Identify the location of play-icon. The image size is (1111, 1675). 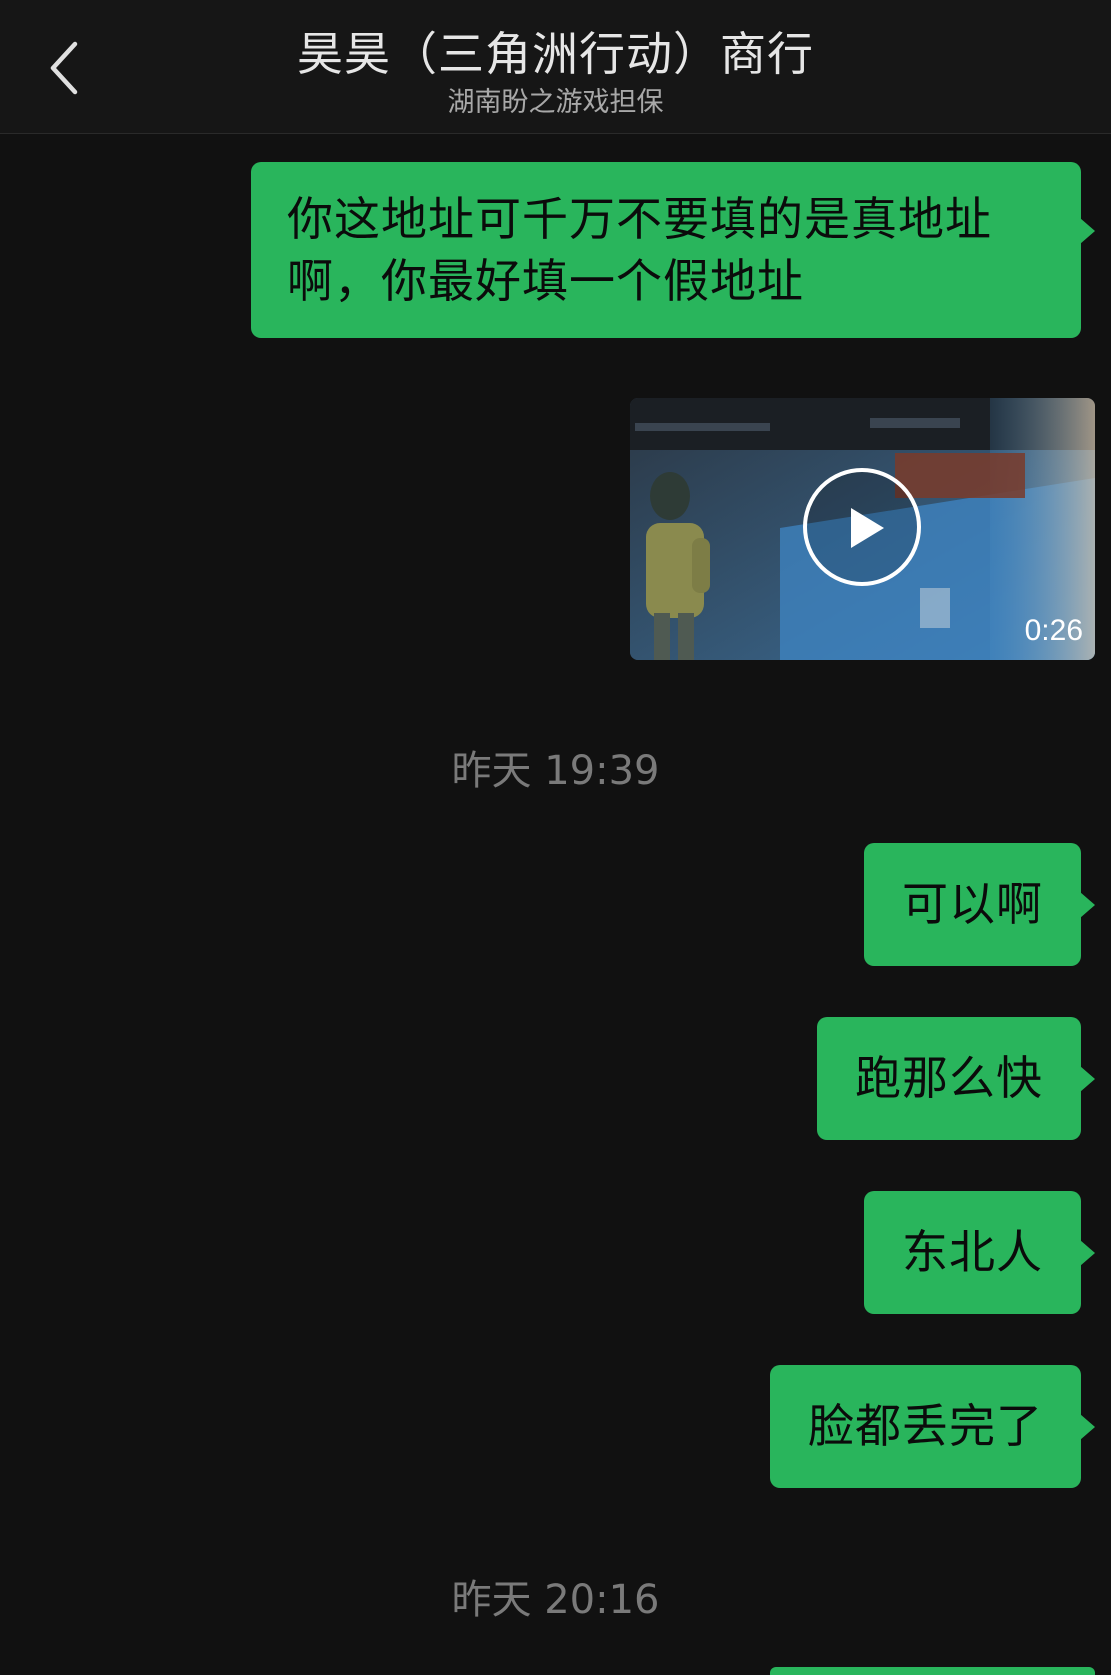
(867, 528).